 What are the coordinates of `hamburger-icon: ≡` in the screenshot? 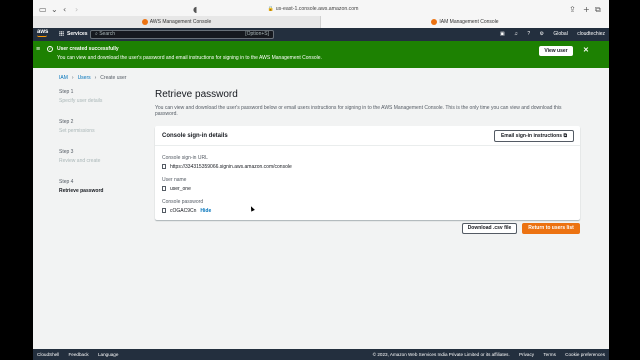 It's located at (38, 49).